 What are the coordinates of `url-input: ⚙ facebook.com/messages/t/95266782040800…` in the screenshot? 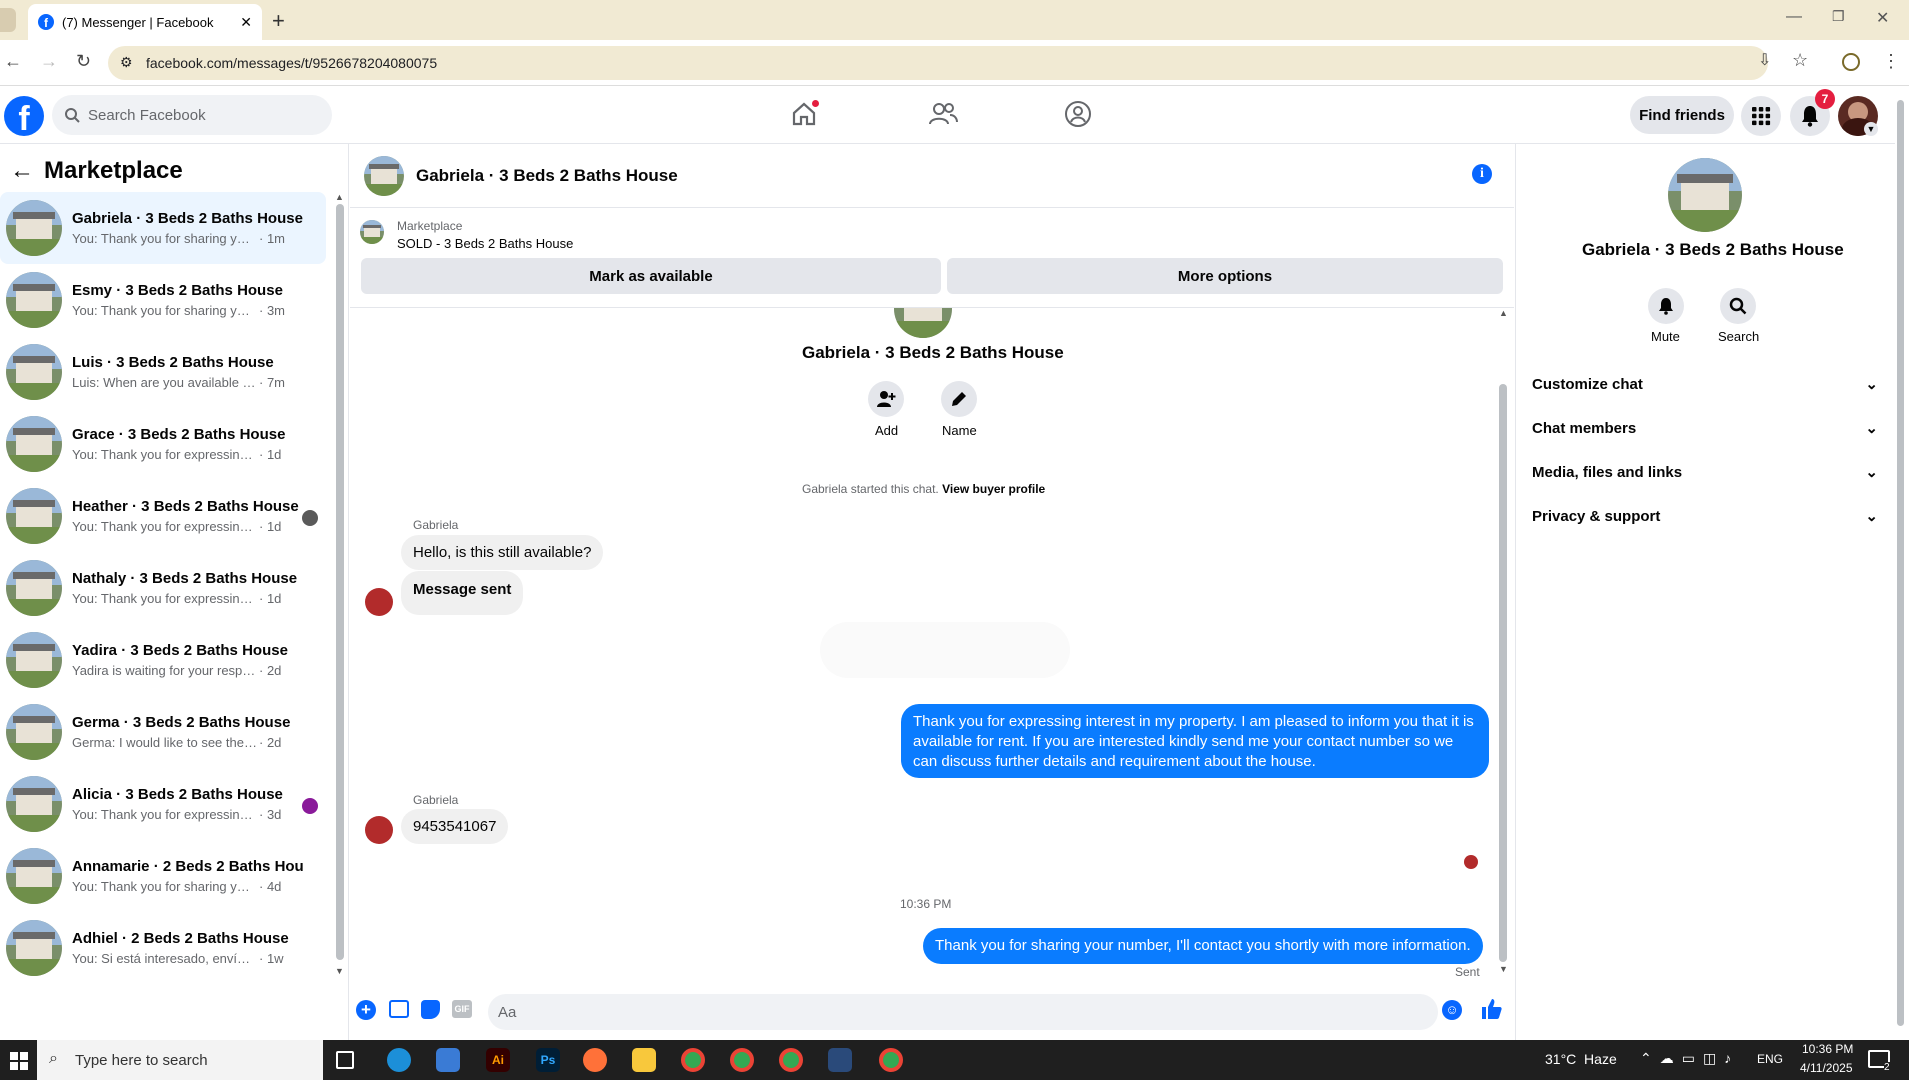 It's located at (938, 63).